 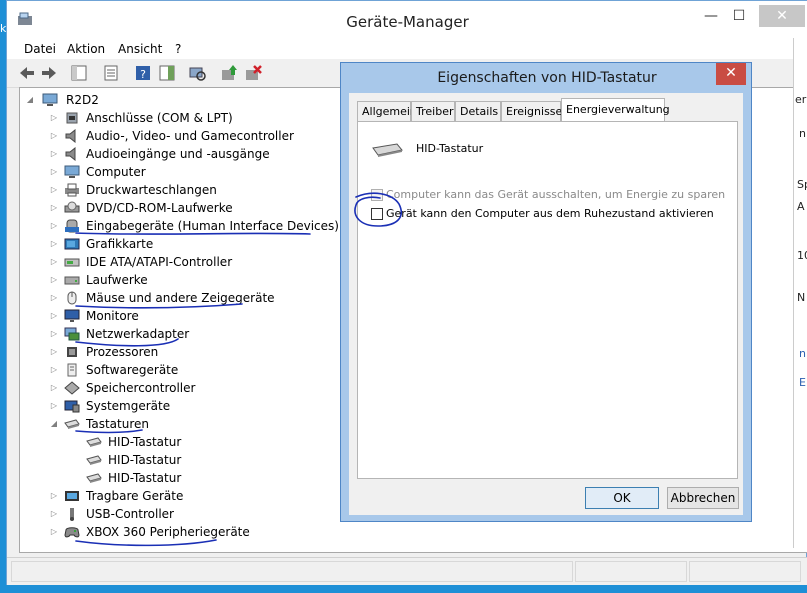 I want to click on underline-xbox, so click(x=146, y=543).